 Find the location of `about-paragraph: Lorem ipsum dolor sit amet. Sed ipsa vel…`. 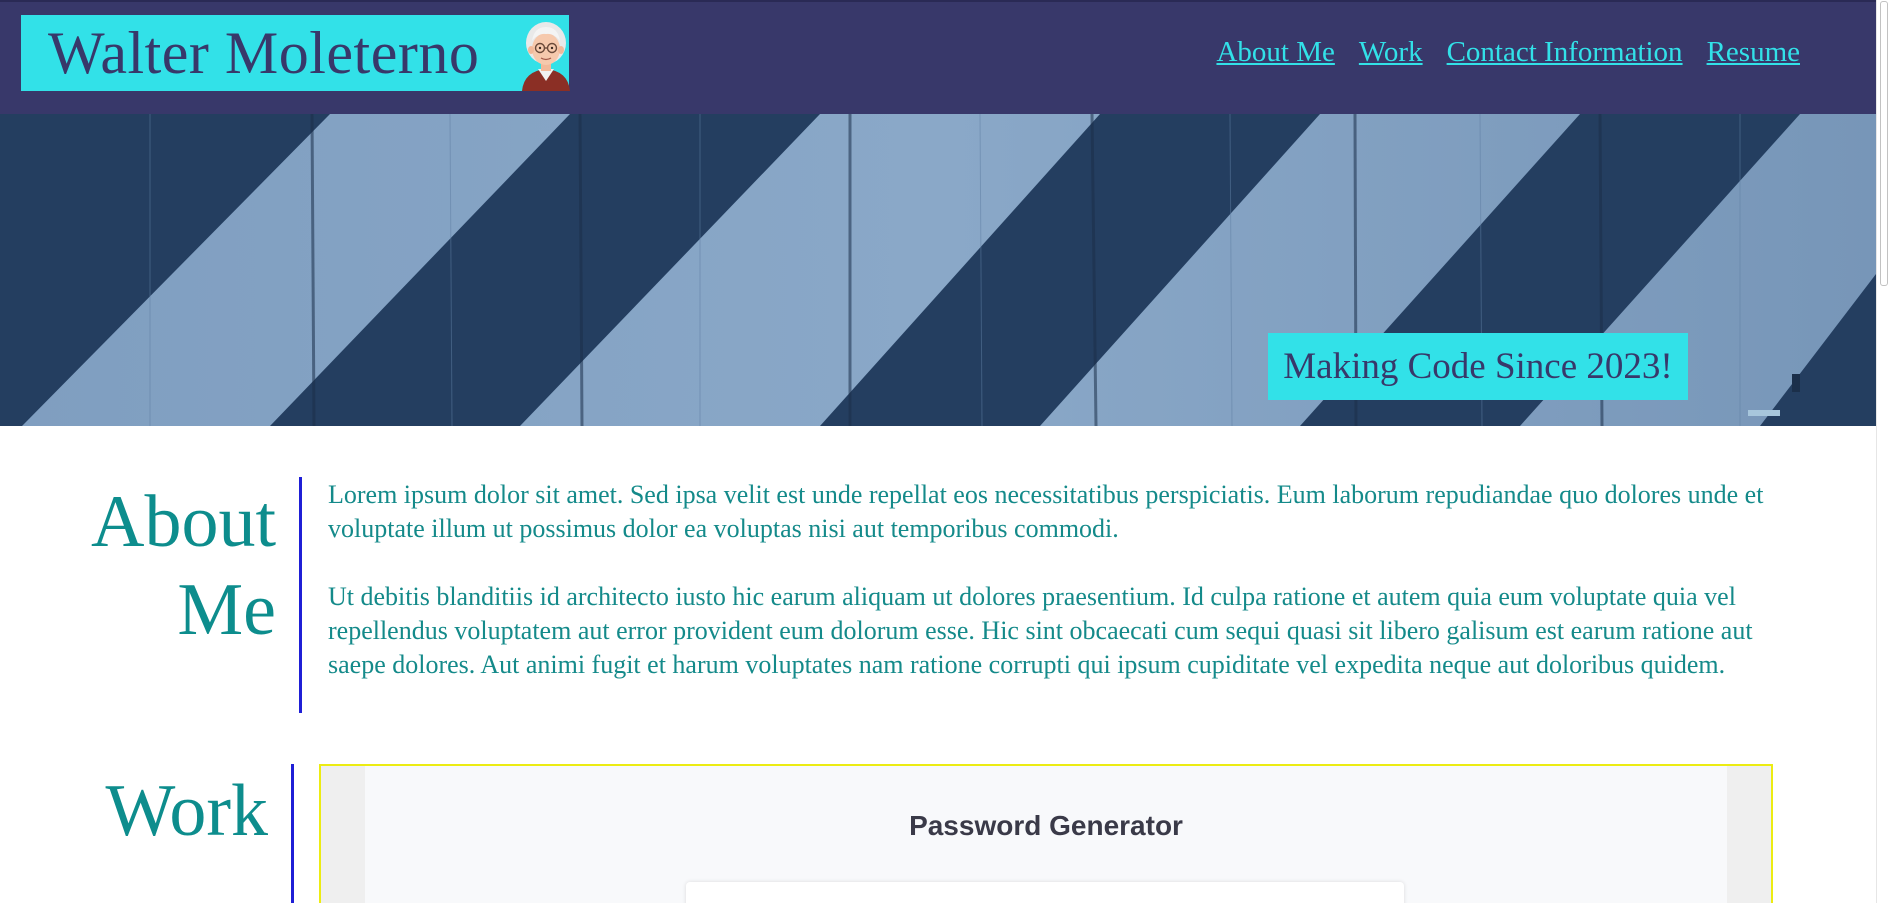

about-paragraph: Lorem ipsum dolor sit amet. Sed ipsa vel… is located at coordinates (1046, 511).